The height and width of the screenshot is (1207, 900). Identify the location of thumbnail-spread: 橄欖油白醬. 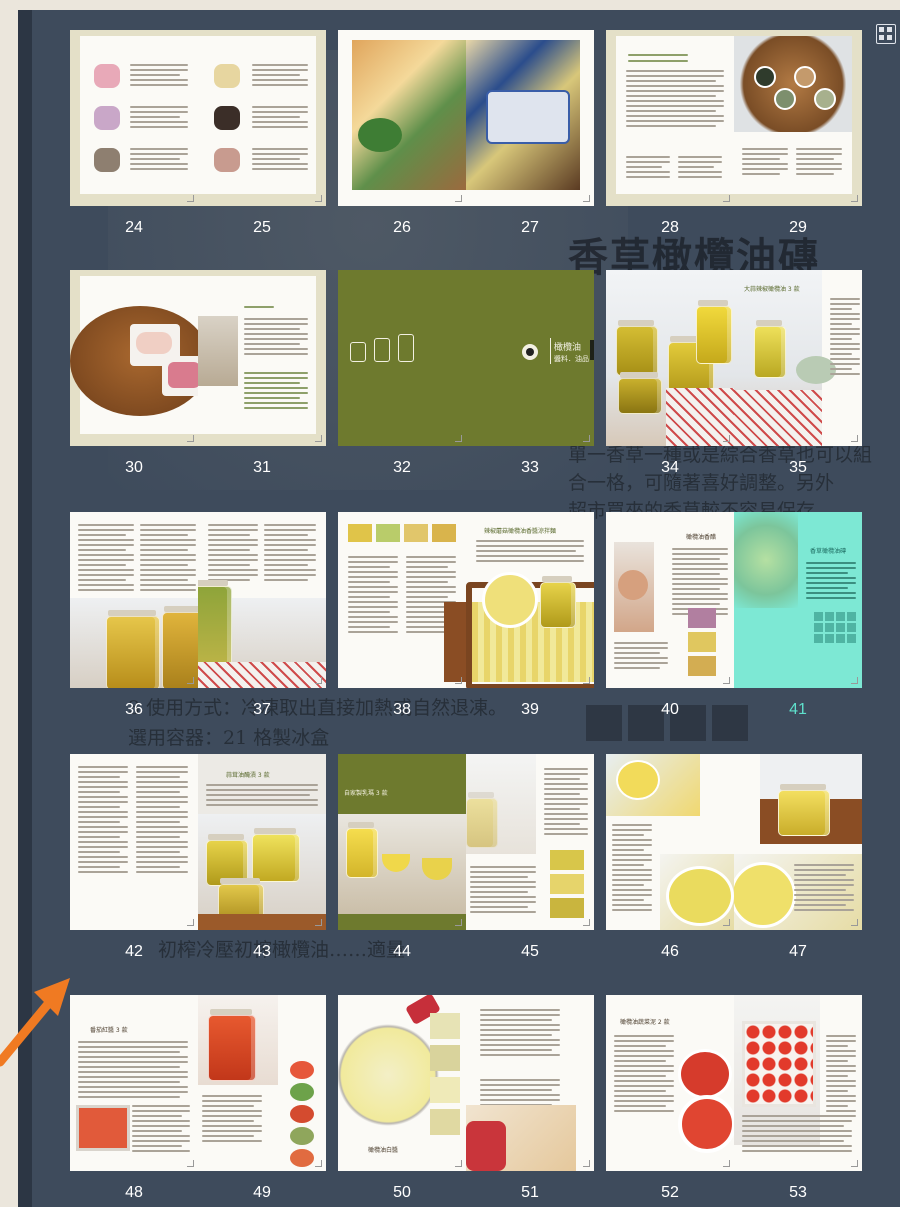
(466, 1083).